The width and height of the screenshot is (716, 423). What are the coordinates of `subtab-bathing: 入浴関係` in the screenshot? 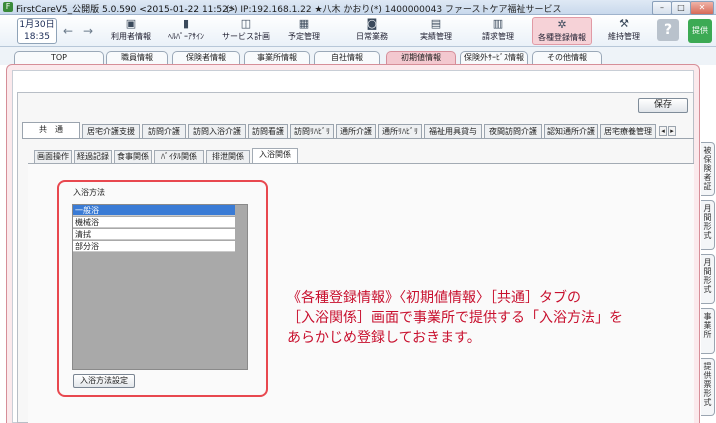 It's located at (275, 155).